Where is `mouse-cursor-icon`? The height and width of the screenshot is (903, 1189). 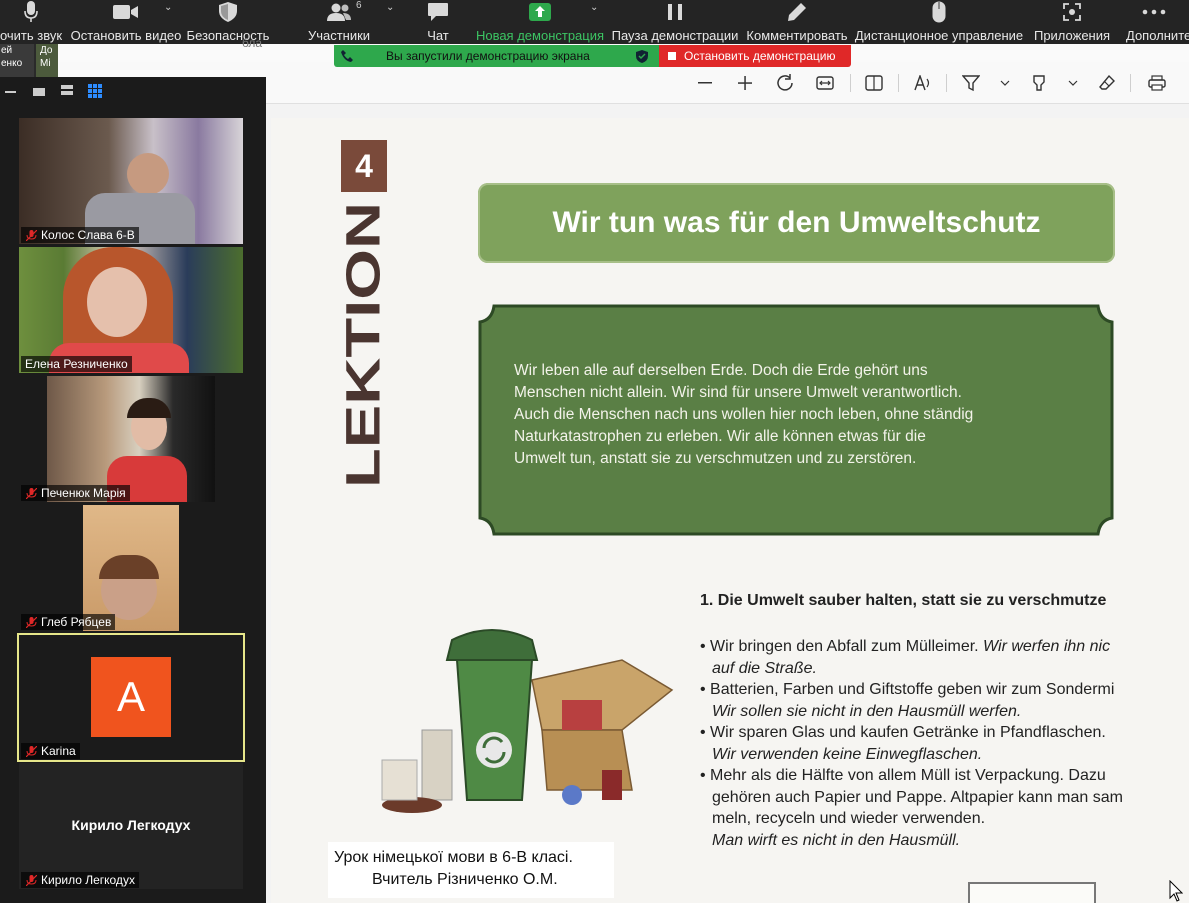
mouse-cursor-icon is located at coordinates (1176, 891).